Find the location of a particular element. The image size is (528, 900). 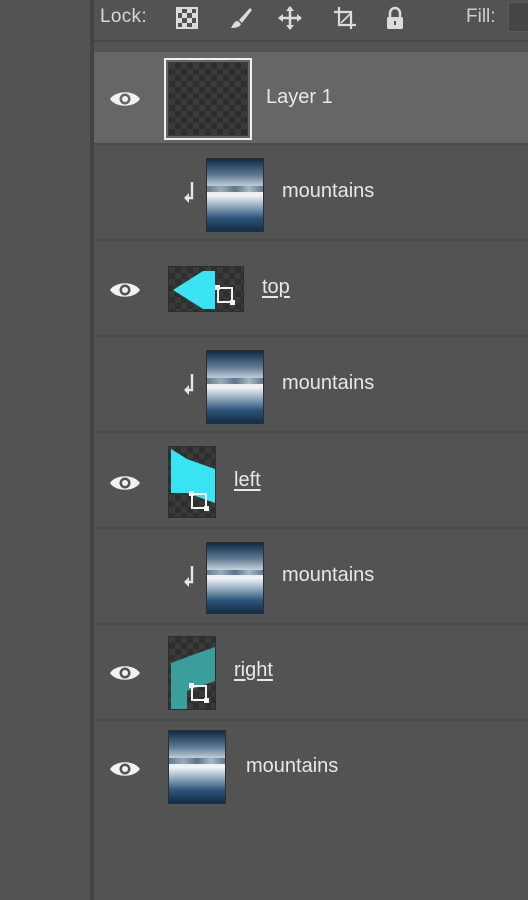

lock-artboard-icon is located at coordinates (345, 18).